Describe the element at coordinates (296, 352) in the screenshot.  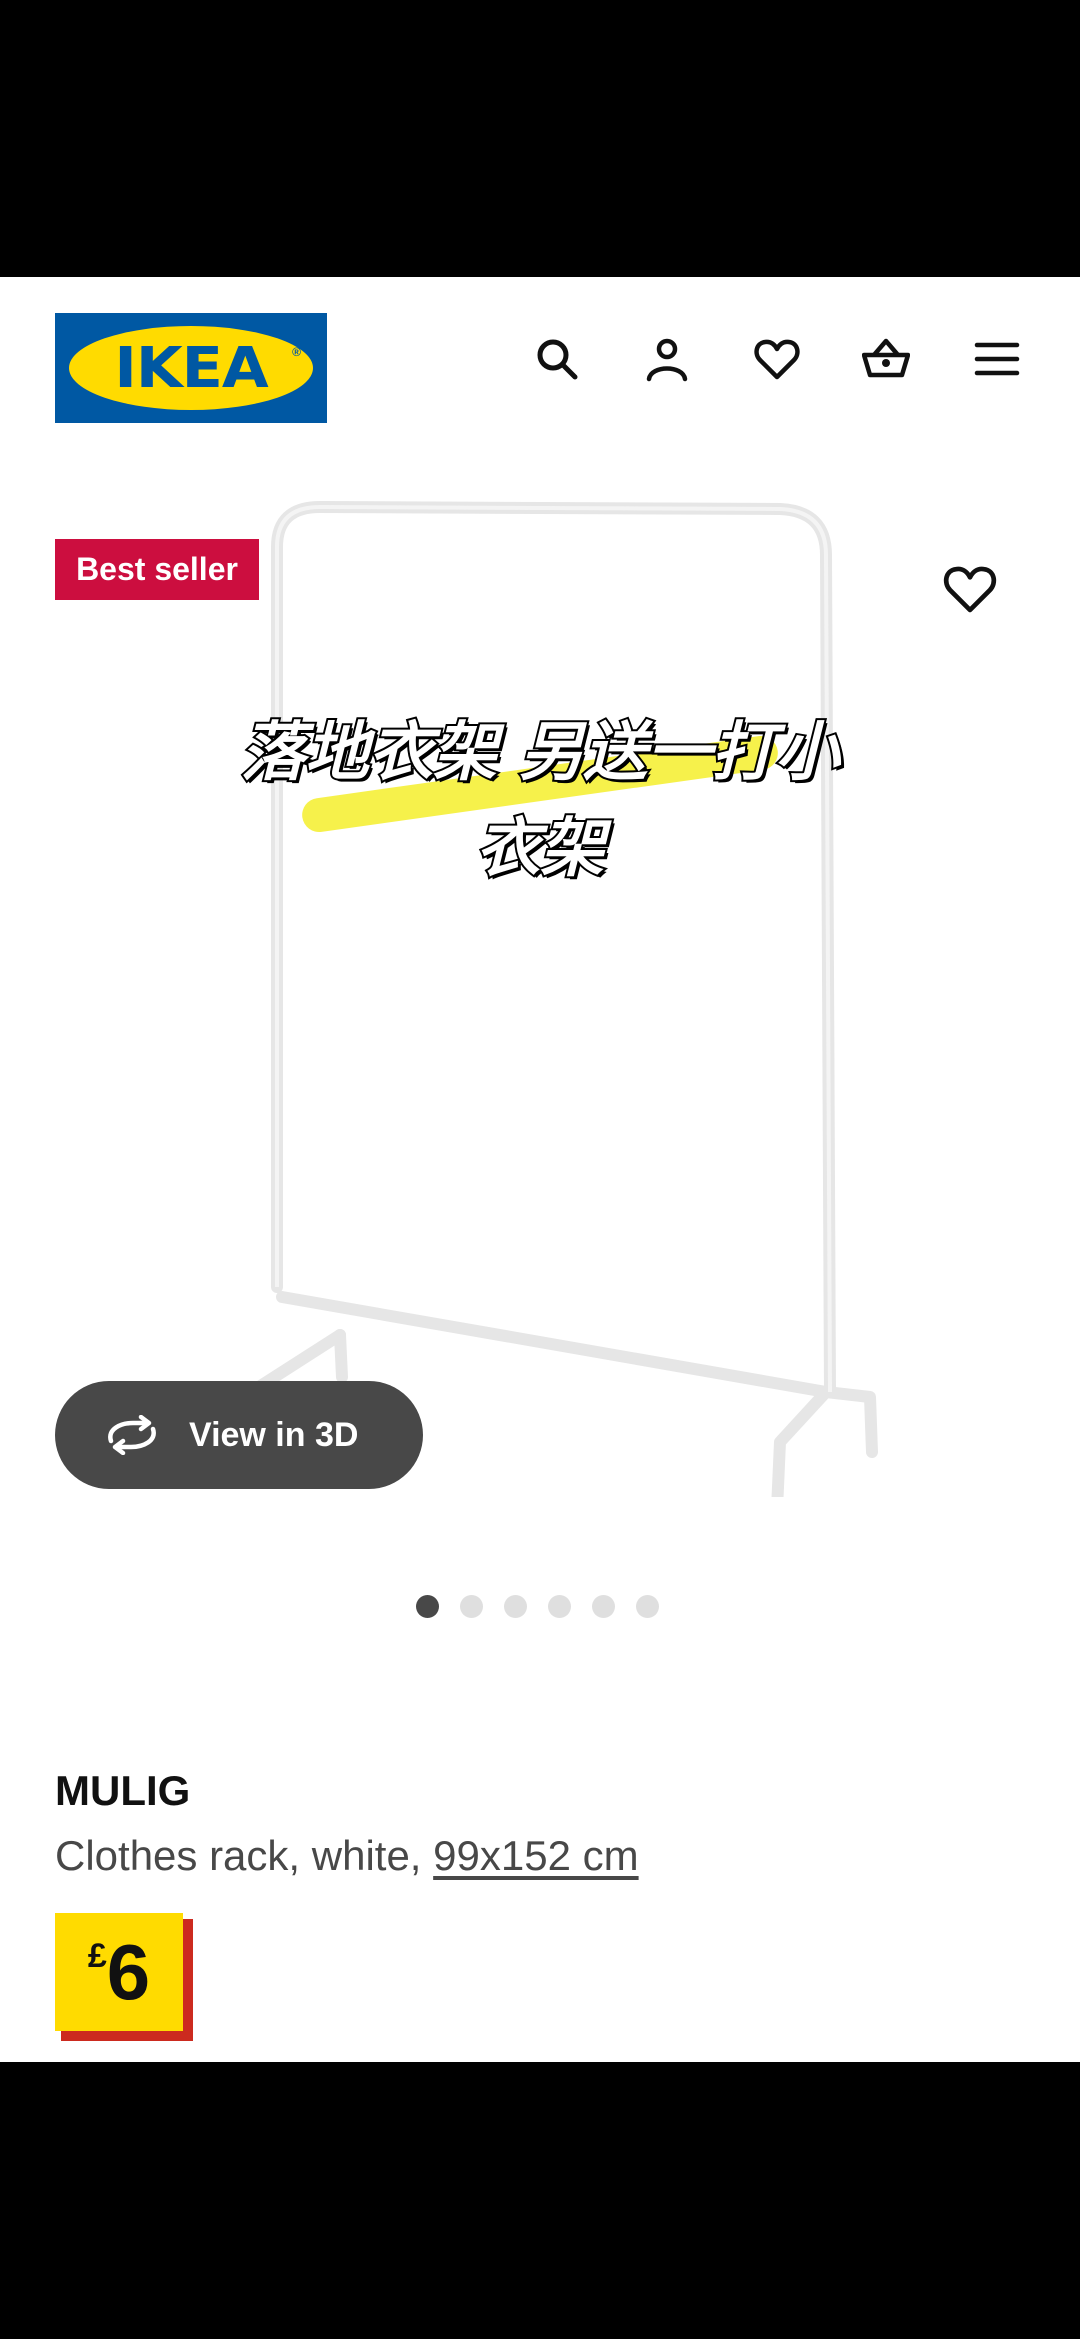
I see `registered-mark-icon: ®` at that location.